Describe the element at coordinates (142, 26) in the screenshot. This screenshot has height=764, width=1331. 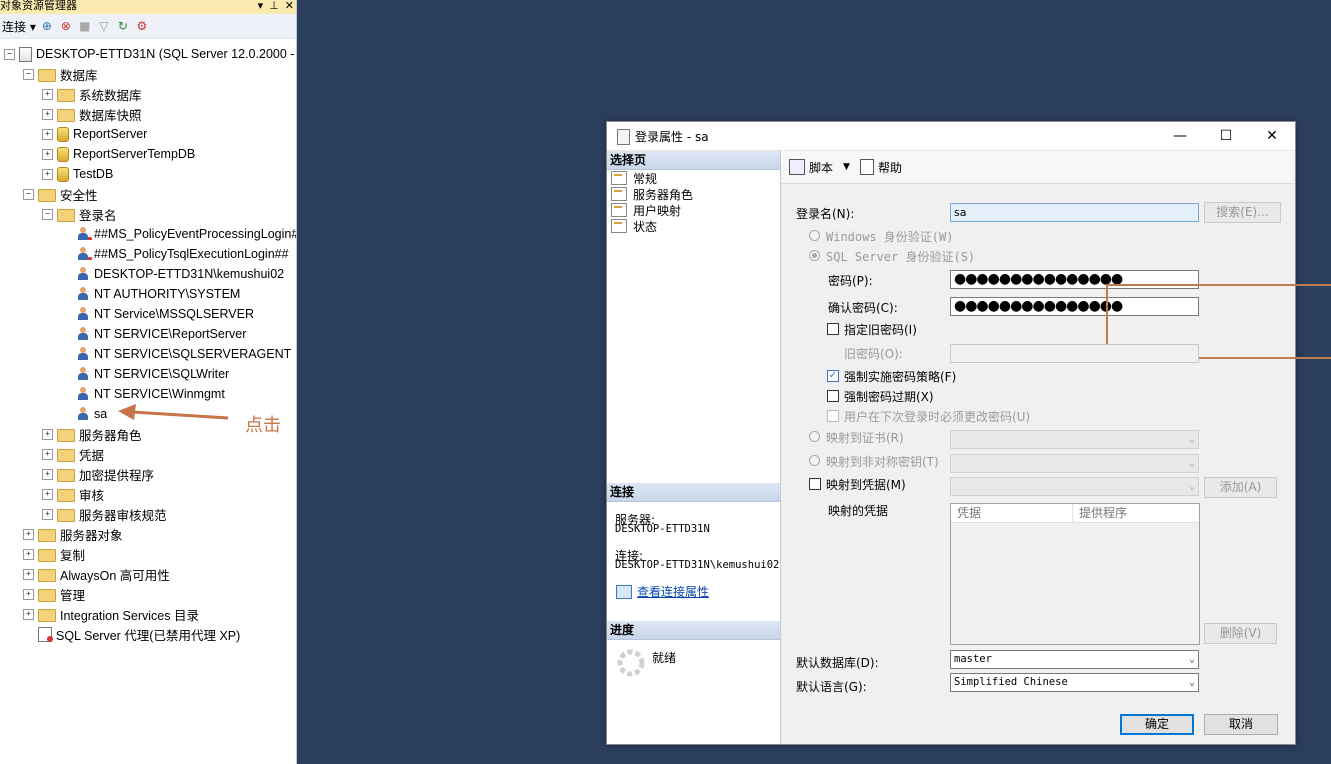
I see `summary-icon: ⚙` at that location.